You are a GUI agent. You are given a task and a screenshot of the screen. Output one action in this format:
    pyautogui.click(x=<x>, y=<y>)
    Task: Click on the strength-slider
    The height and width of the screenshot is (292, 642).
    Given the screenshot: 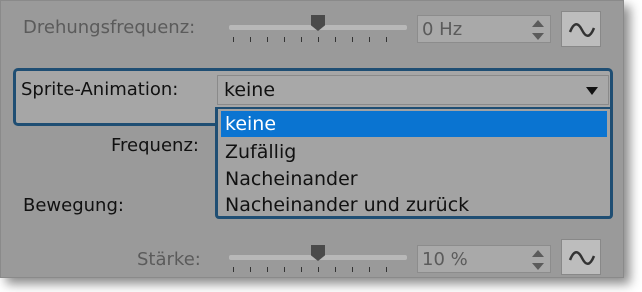 What is the action you would take?
    pyautogui.click(x=318, y=259)
    